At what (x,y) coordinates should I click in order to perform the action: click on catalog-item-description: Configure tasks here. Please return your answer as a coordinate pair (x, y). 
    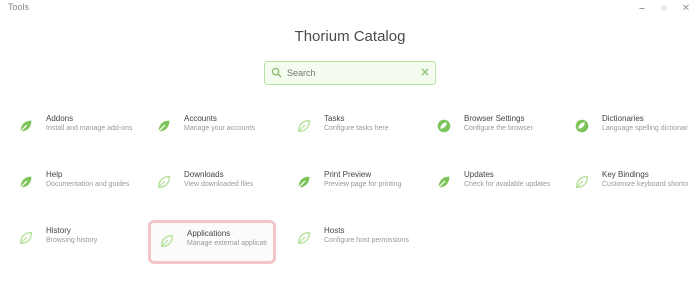
    Looking at the image, I should click on (356, 128).